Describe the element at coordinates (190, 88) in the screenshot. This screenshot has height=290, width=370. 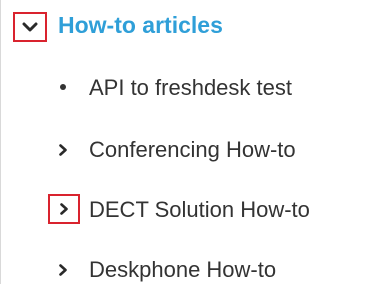
I see `tree-item-label: API to freshdesk test` at that location.